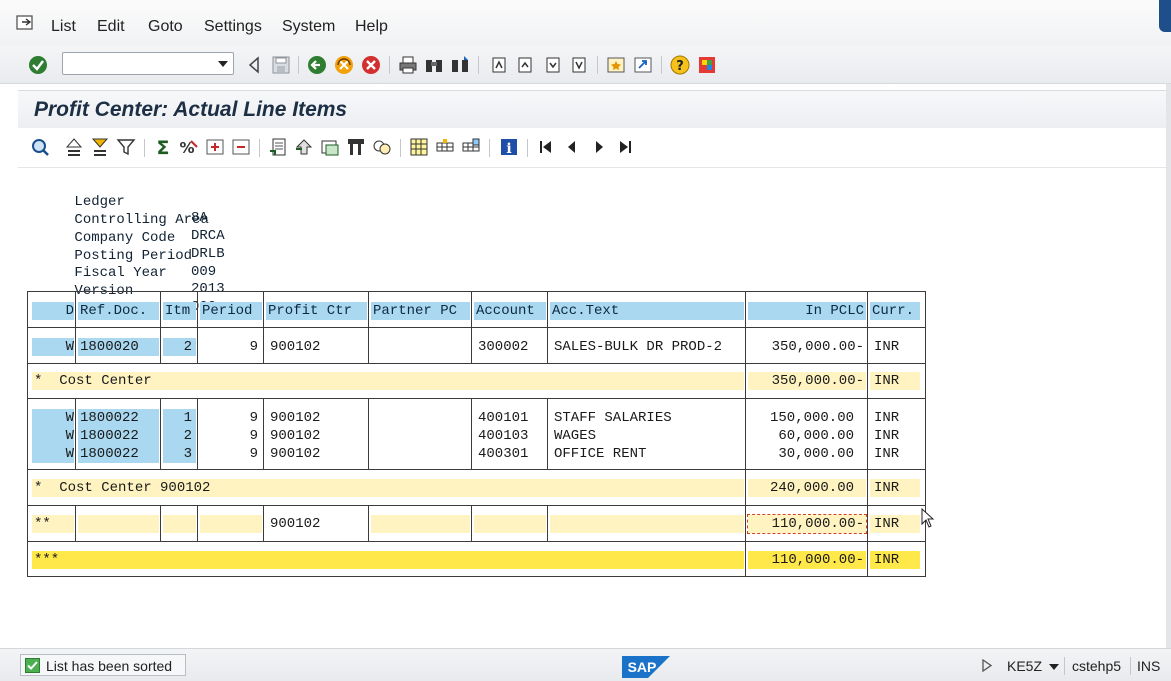 The image size is (1171, 681). I want to click on create-shortcut-icon, so click(643, 65).